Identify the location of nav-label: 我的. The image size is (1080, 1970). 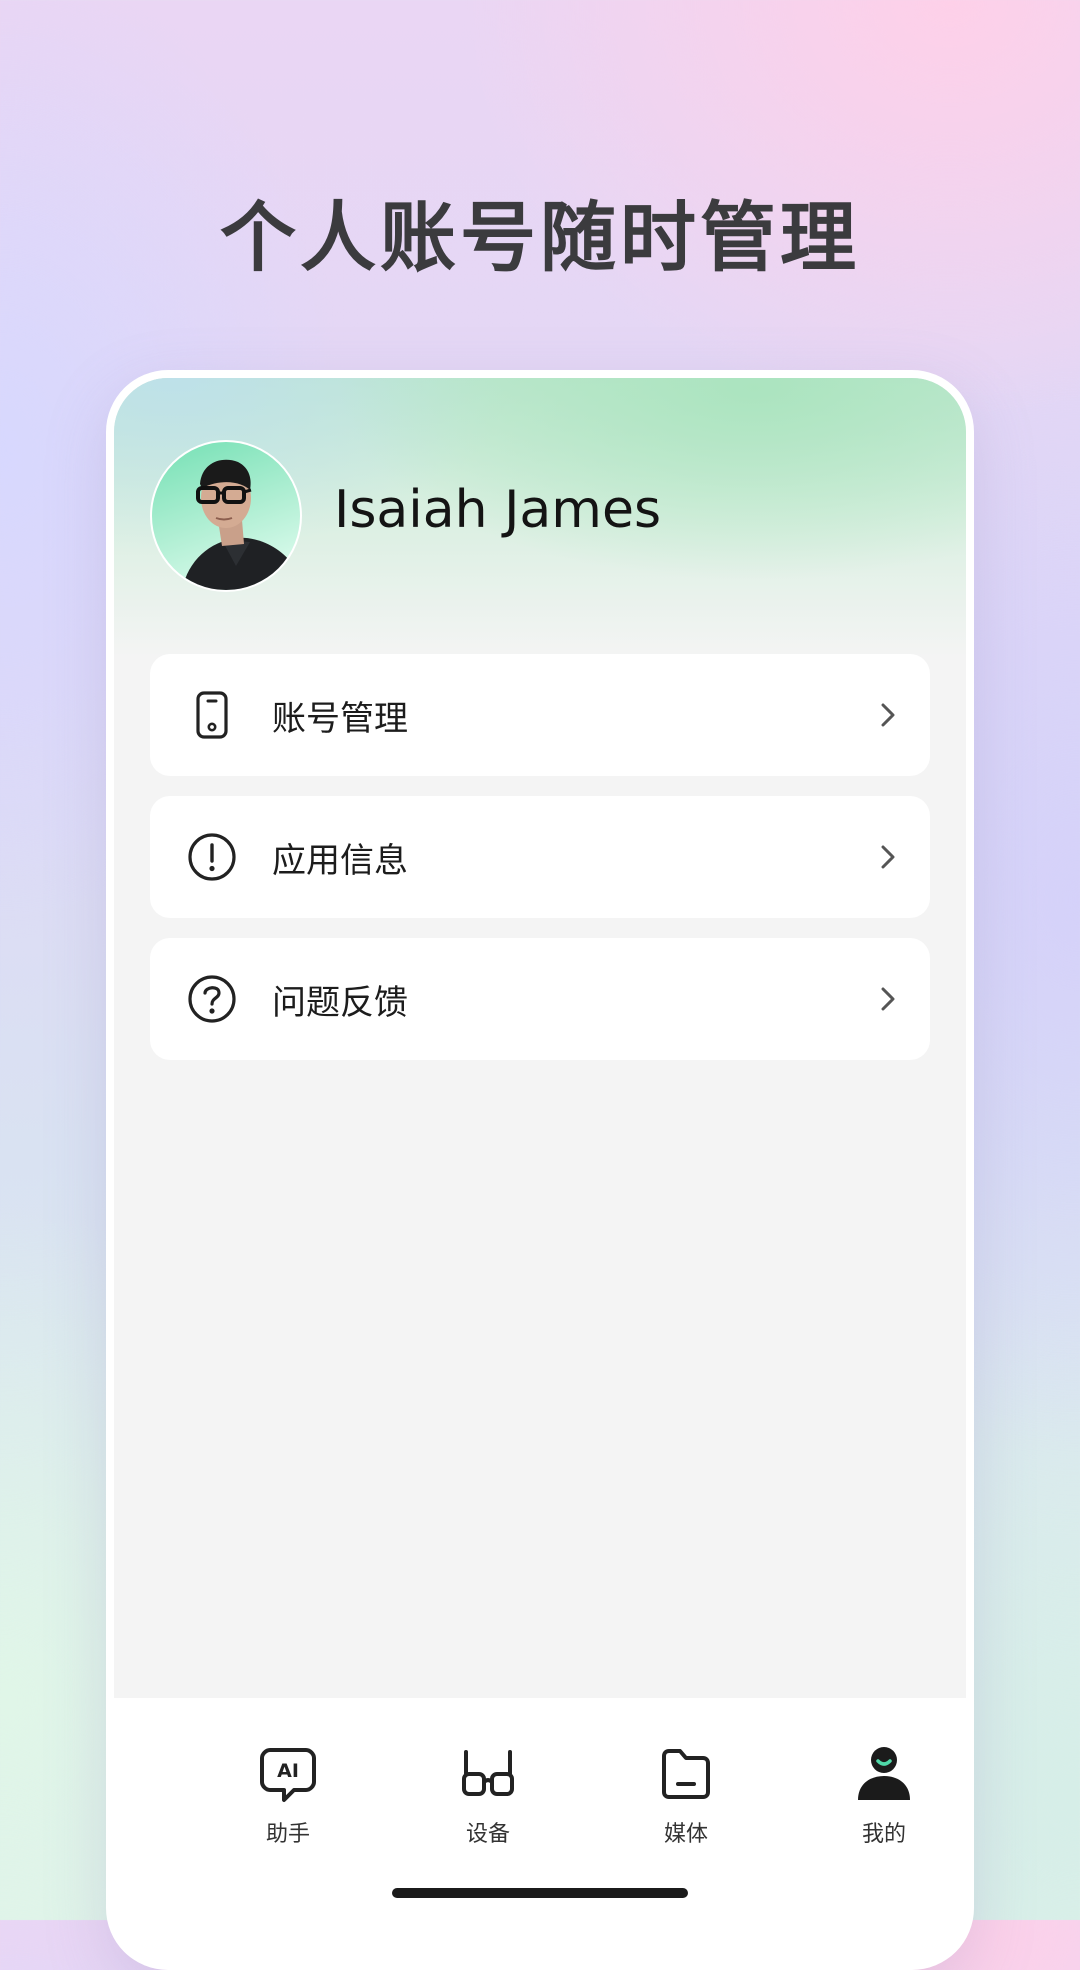
(883, 1834).